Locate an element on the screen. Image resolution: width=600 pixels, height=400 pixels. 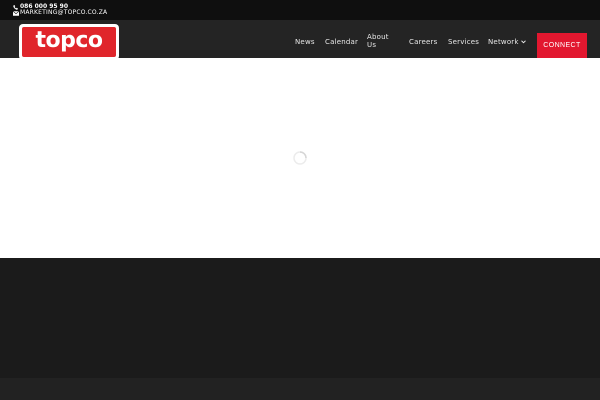
top-contact-bar: 086 000 95 90 MARKETING@TOPCO.CO.ZA is located at coordinates (300, 10).